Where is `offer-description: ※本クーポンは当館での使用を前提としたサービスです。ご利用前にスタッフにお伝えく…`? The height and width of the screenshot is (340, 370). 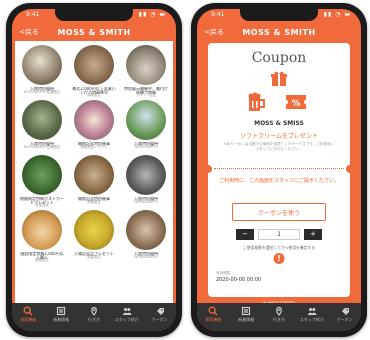
offer-description: ※本クーポンは当館での使用を前提としたサービスです。ご利用前にスタッフにお伝えく… is located at coordinates (279, 146).